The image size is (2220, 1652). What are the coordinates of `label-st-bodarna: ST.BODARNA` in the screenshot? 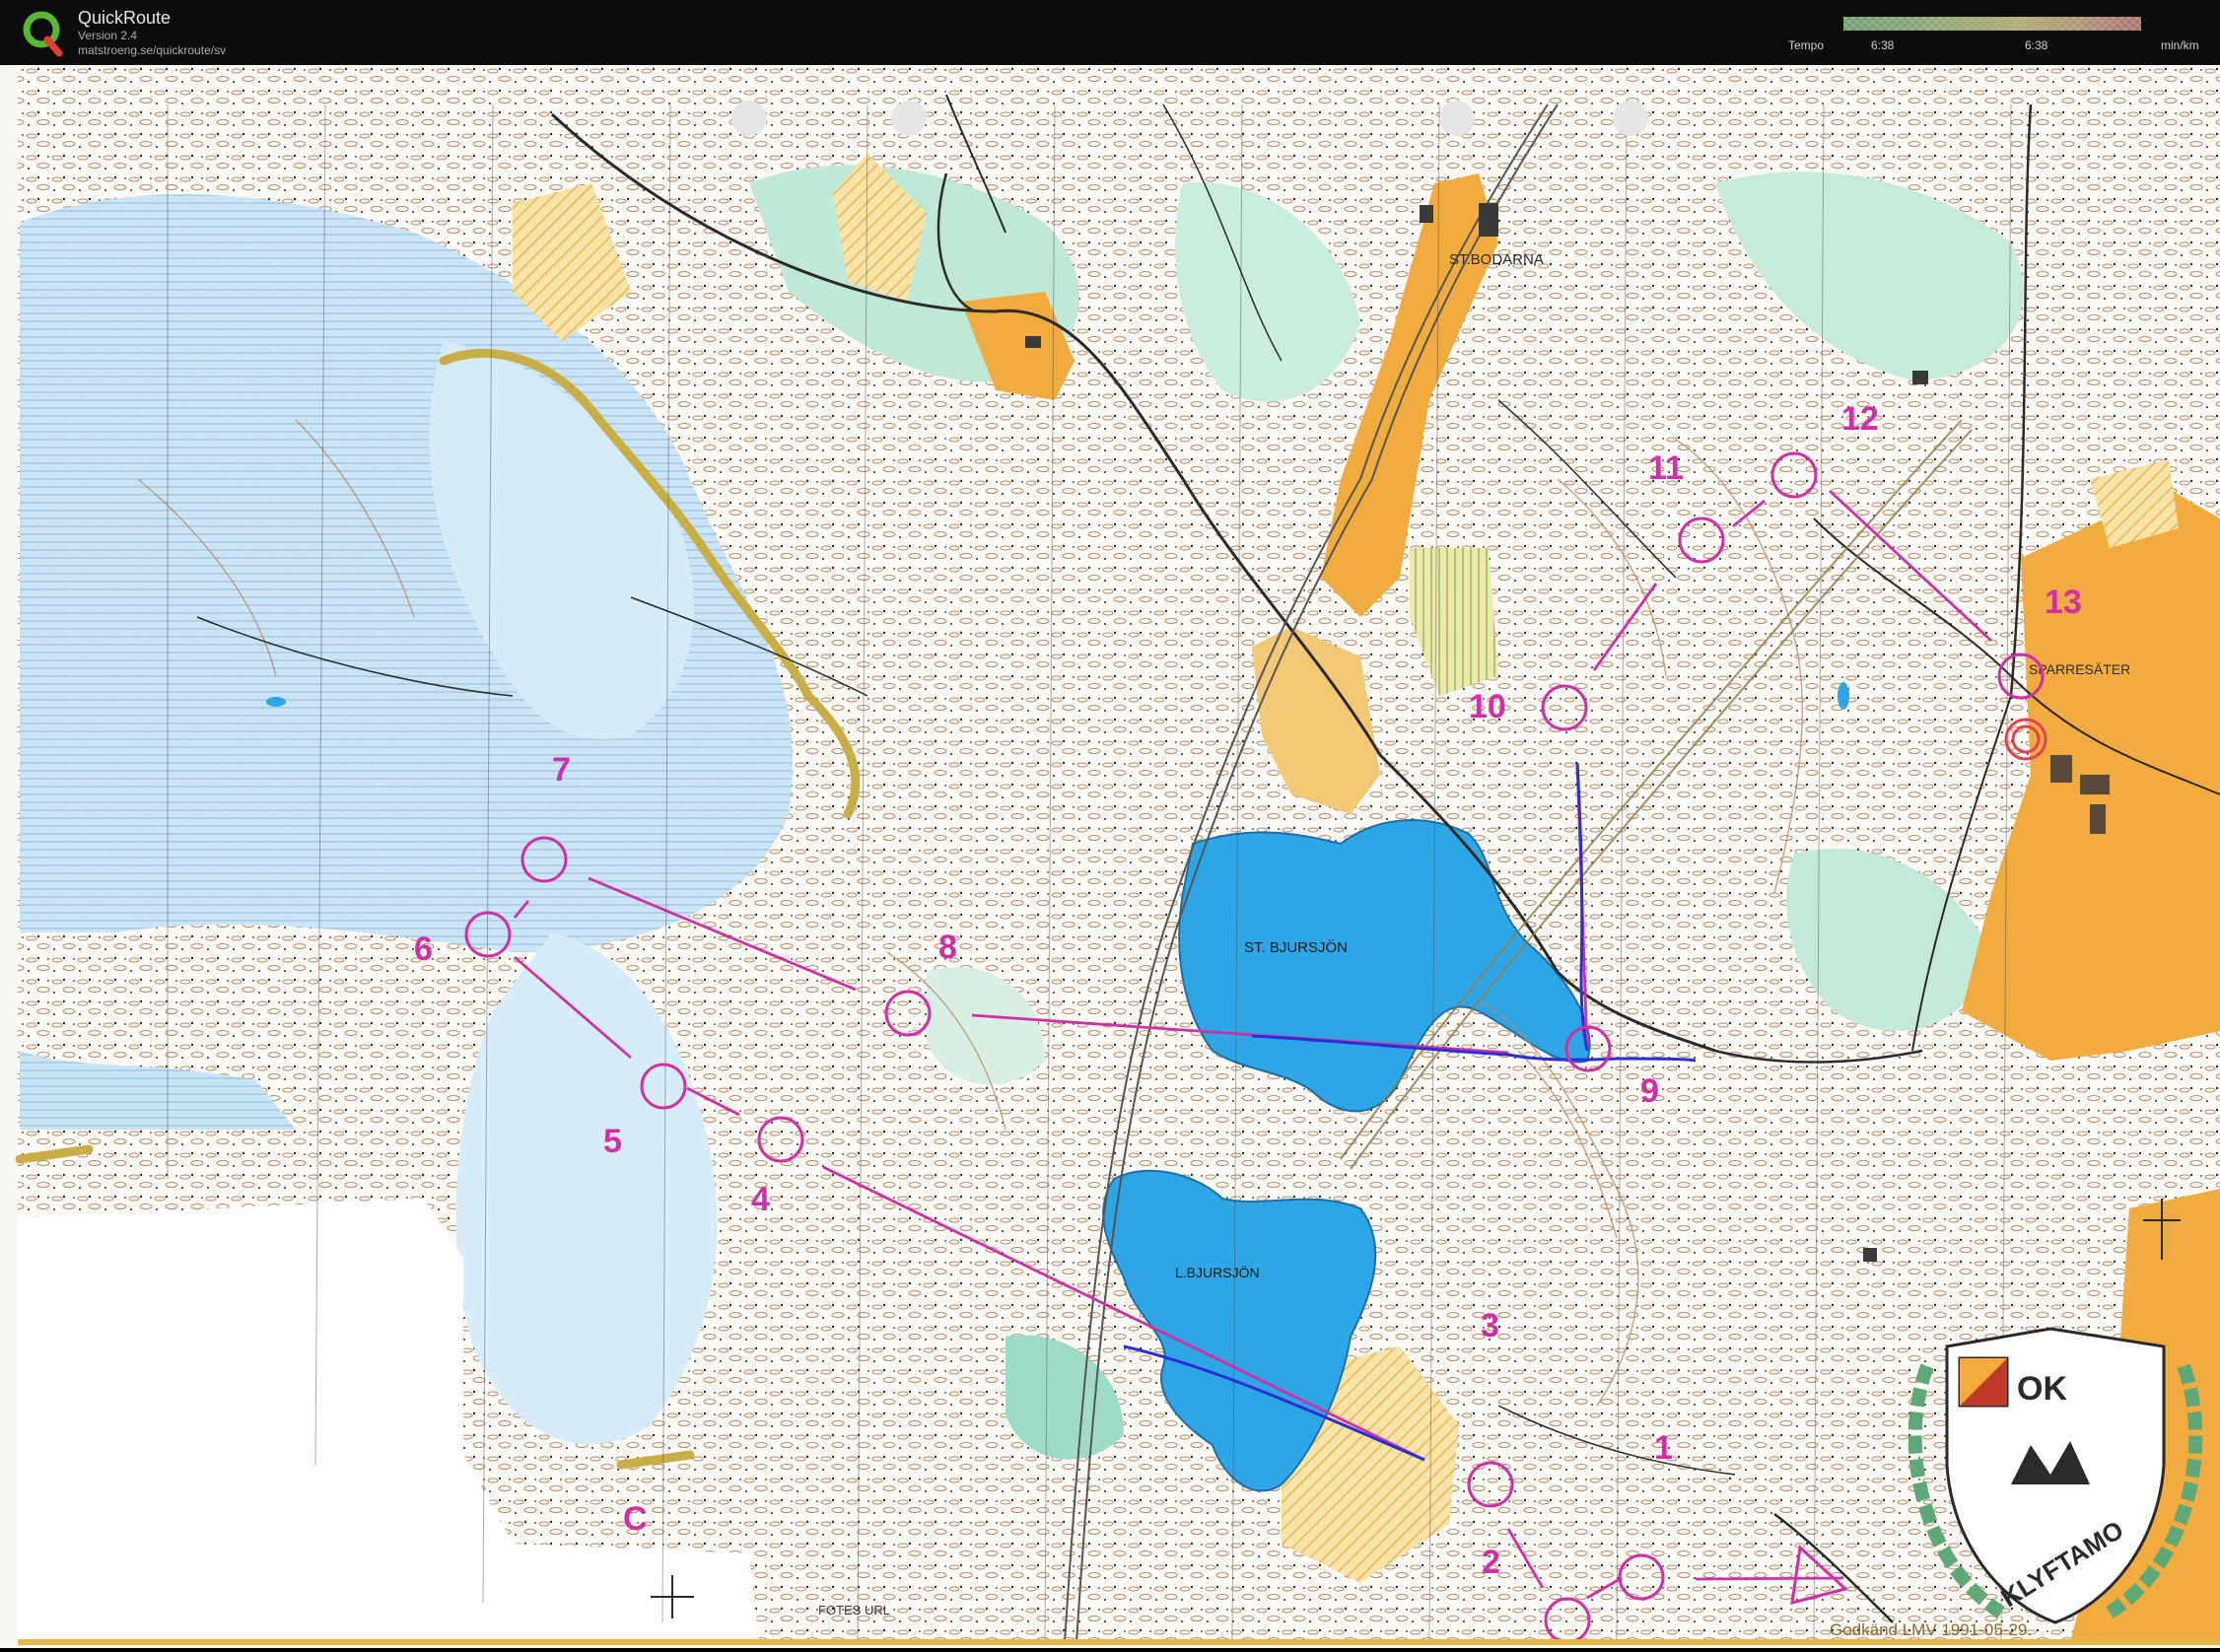 It's located at (1496, 259).